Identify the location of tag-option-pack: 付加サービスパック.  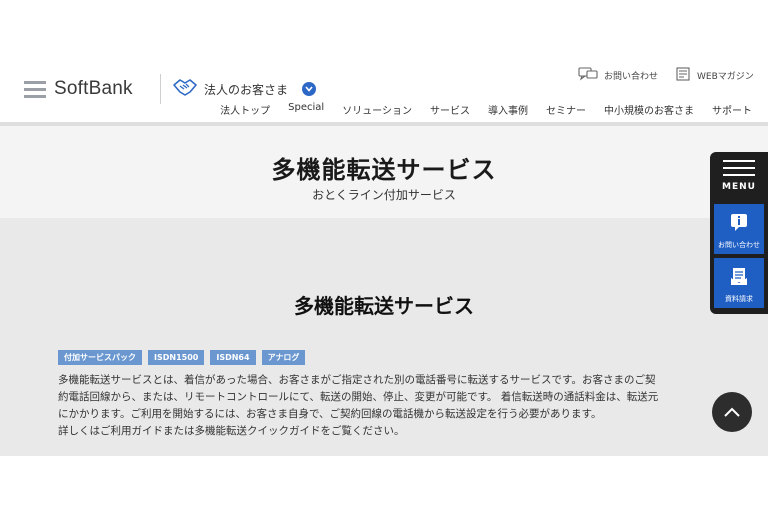
(100, 357).